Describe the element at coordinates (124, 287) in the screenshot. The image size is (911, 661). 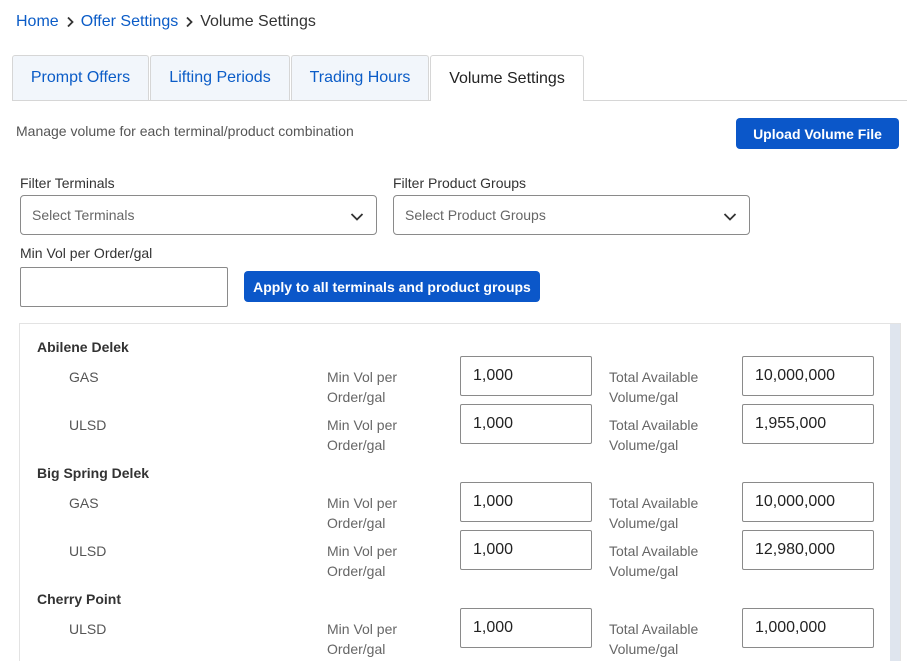
I see `min-vol-input` at that location.